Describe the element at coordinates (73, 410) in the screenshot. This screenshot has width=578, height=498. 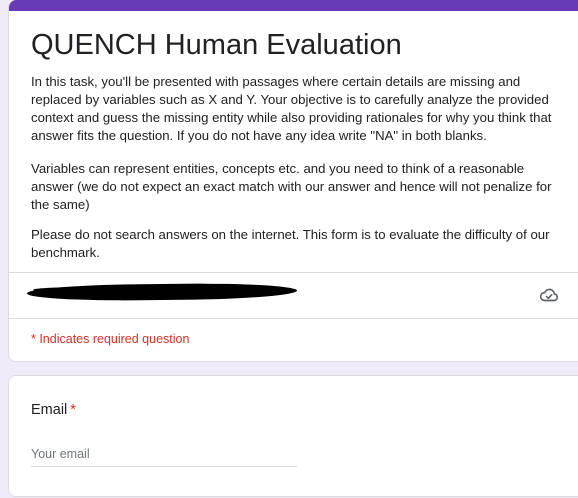
I see `required-marker: *` at that location.